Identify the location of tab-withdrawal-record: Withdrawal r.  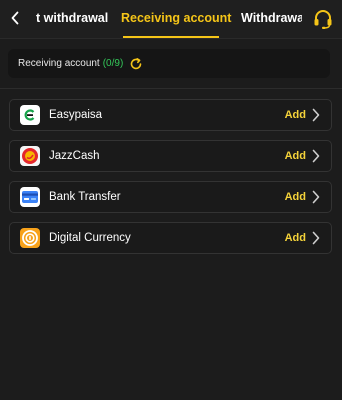
(271, 19).